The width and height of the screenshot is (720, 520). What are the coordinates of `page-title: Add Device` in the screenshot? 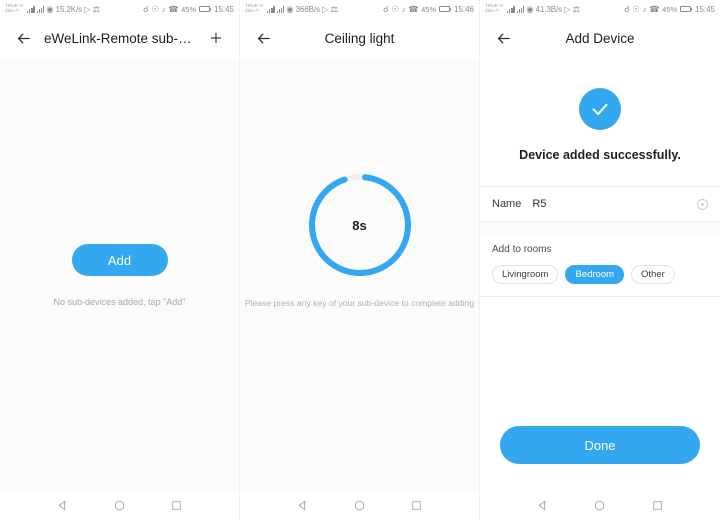 It's located at (600, 38).